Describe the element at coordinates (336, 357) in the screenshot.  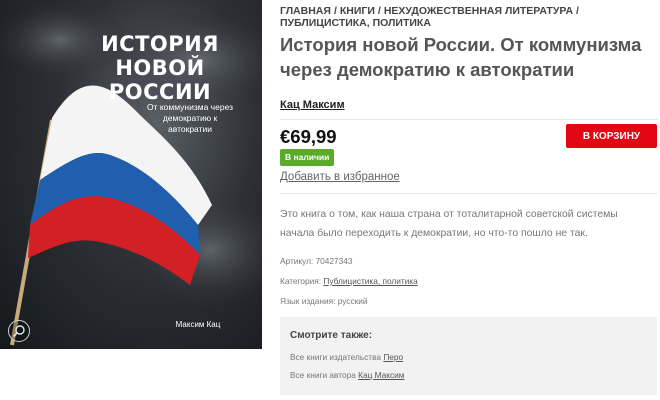
I see `publisher-label: Все книги издательства` at that location.